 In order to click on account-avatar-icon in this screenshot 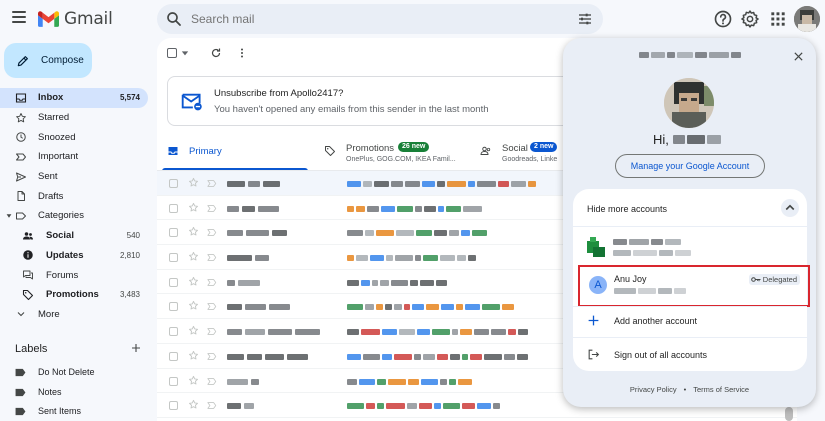, I will do `click(596, 247)`.